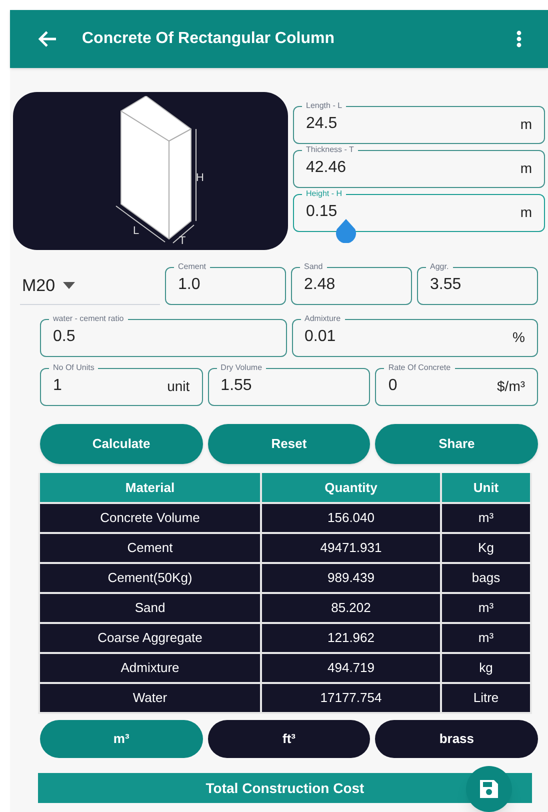  I want to click on table-cell: Cement, so click(150, 548).